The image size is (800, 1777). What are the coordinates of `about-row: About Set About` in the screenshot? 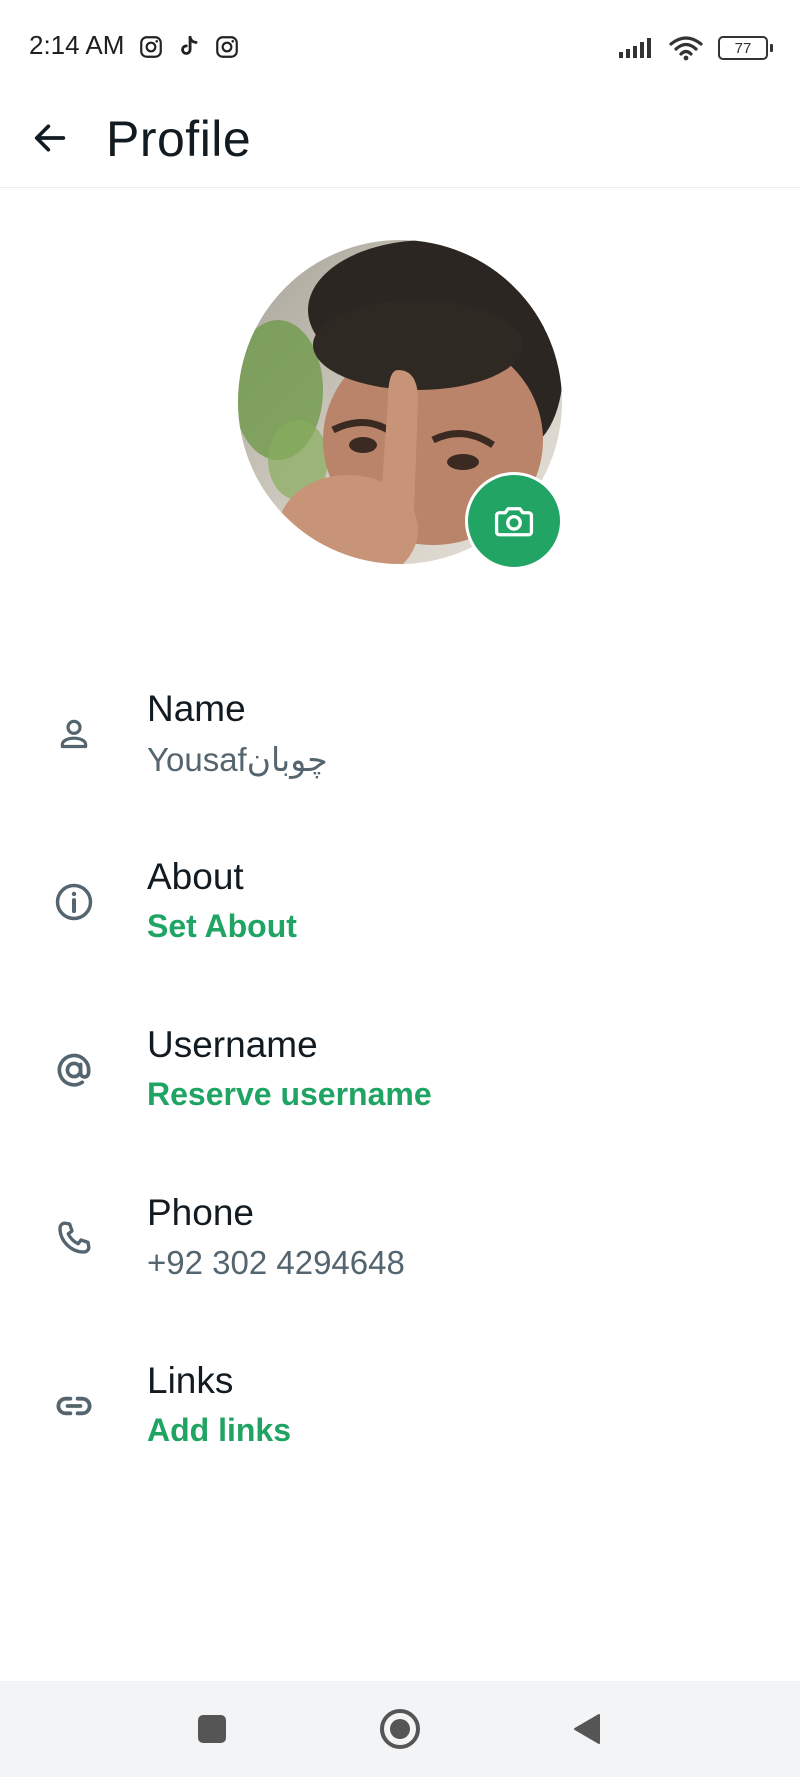 It's located at (400, 912).